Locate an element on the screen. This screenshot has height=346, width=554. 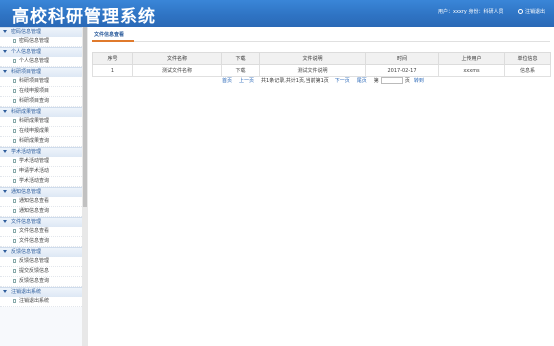
table-cell: xxxms is located at coordinates (471, 70).